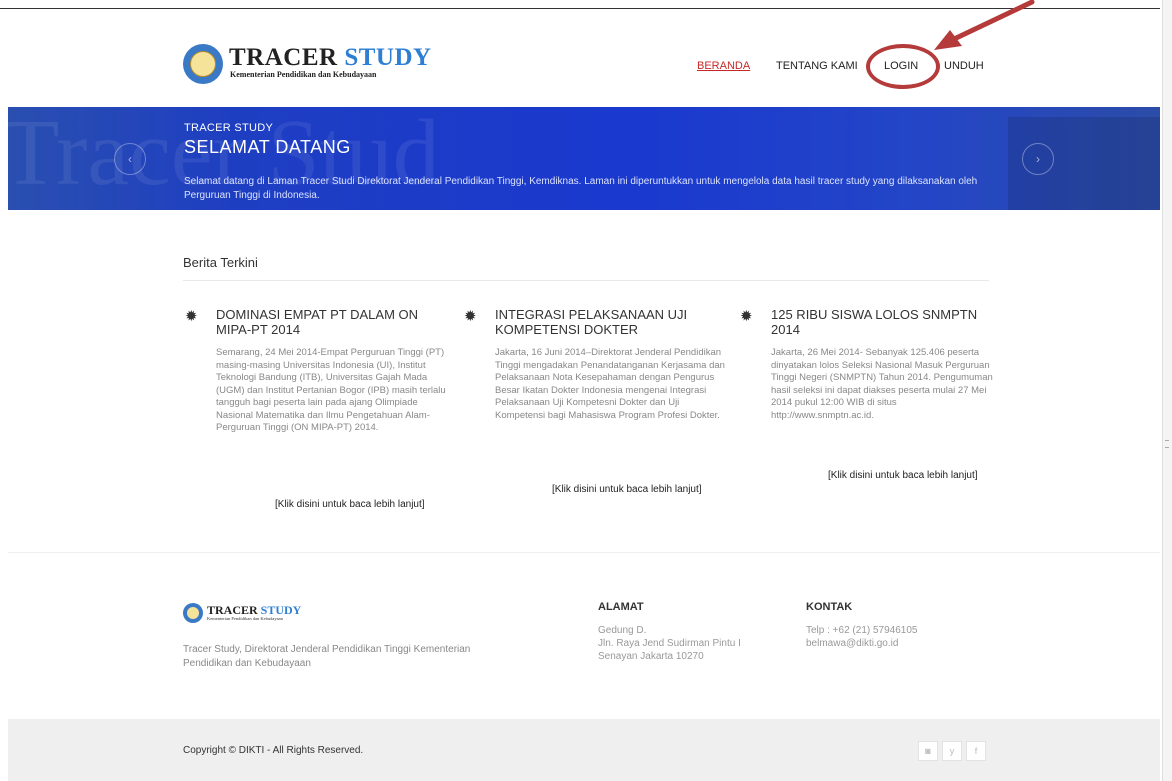 Image resolution: width=1172 pixels, height=781 pixels. What do you see at coordinates (303, 74) in the screenshot?
I see `logo-subtitle: Kementerian Pendidikan dan Kebudayaan` at bounding box center [303, 74].